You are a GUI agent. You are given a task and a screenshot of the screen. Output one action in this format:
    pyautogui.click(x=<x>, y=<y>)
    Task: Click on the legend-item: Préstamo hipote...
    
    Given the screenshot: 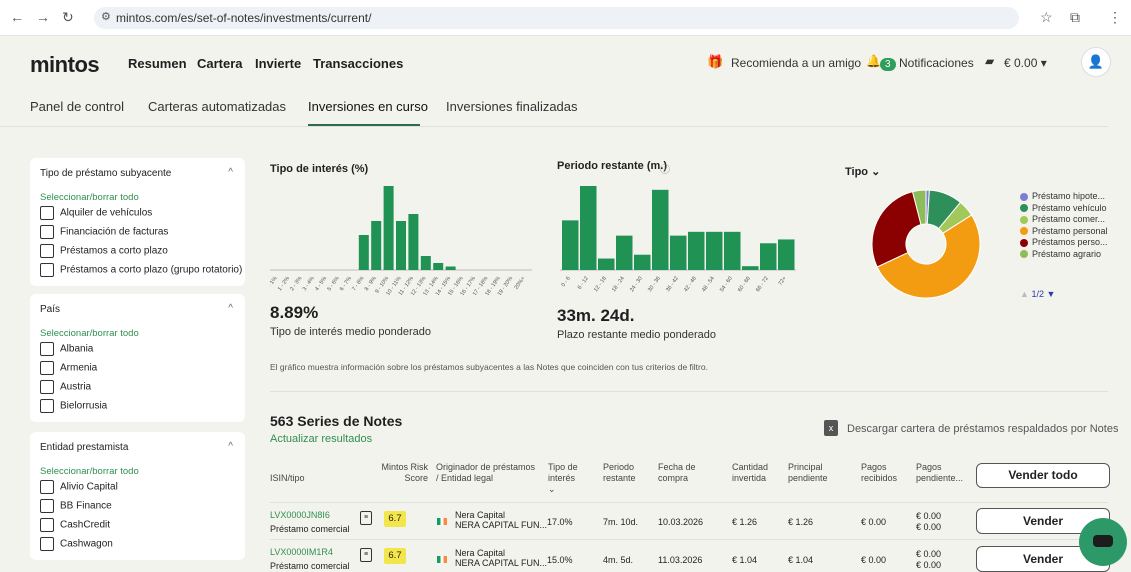 What is the action you would take?
    pyautogui.click(x=1062, y=196)
    